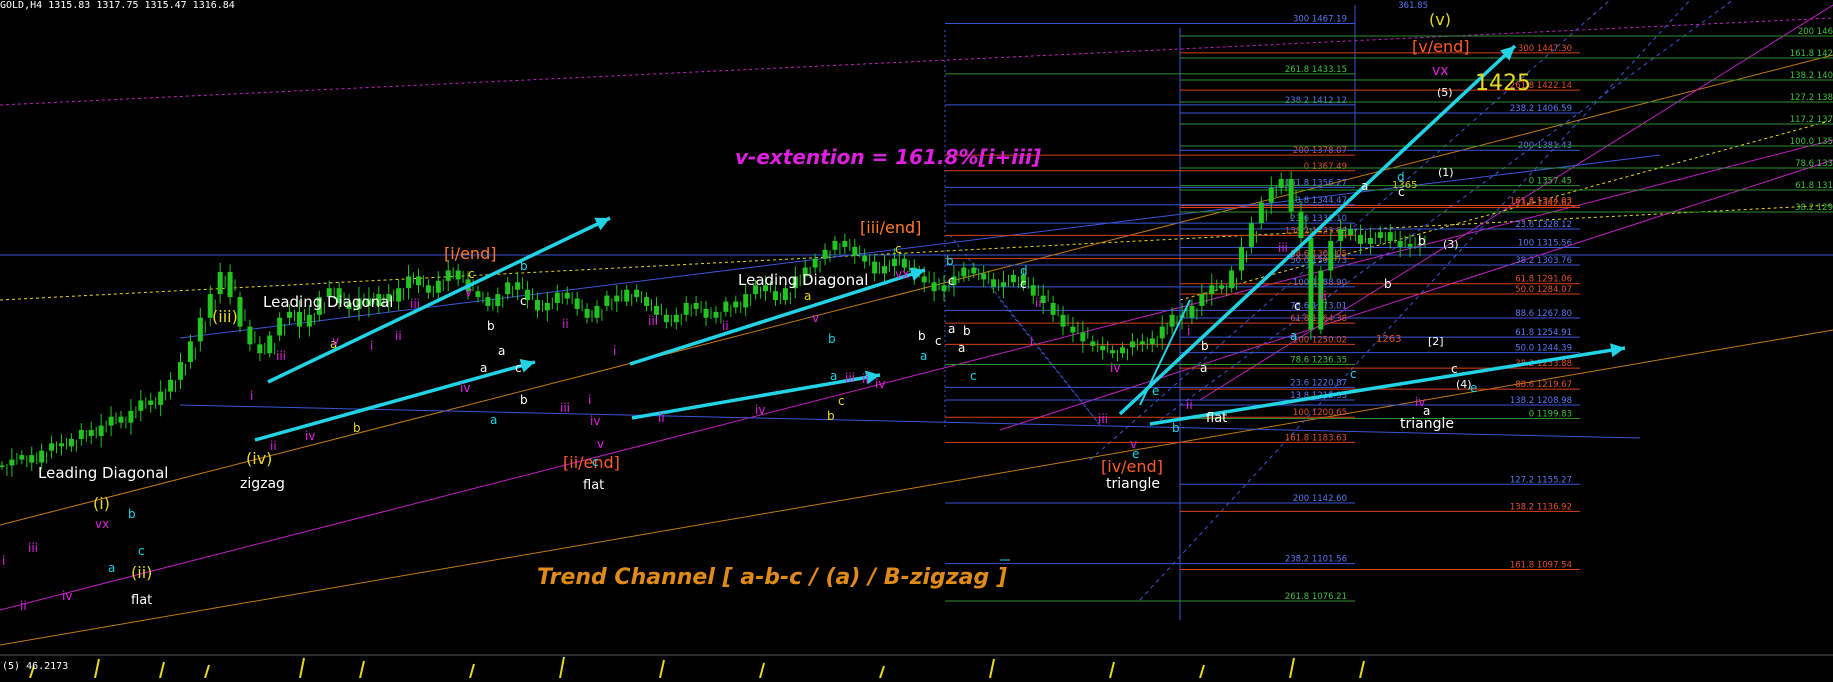 The image size is (1833, 682). What do you see at coordinates (1811, 98) in the screenshot?
I see `right-edge-level-label: 127.2 138` at bounding box center [1811, 98].